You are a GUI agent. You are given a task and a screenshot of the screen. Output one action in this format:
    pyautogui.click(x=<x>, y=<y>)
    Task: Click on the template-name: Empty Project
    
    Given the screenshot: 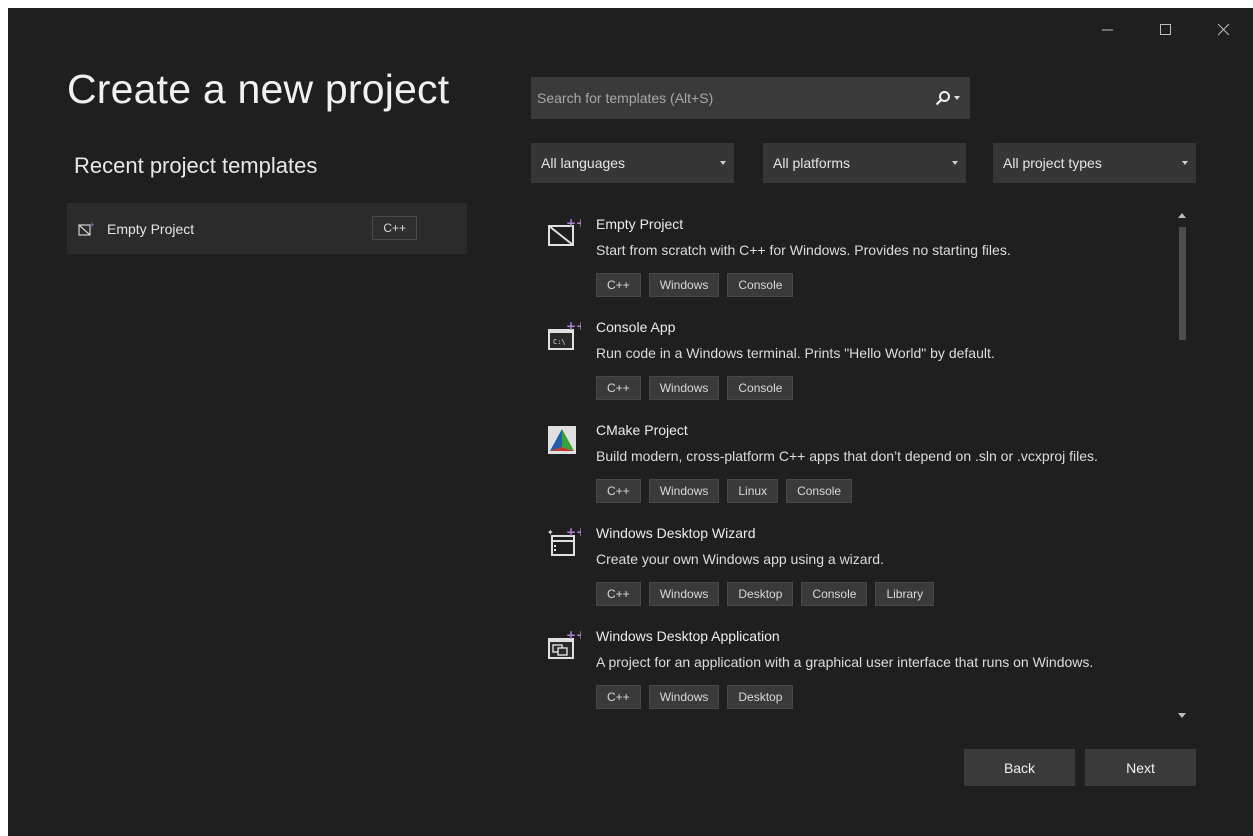 What is the action you would take?
    pyautogui.click(x=640, y=224)
    